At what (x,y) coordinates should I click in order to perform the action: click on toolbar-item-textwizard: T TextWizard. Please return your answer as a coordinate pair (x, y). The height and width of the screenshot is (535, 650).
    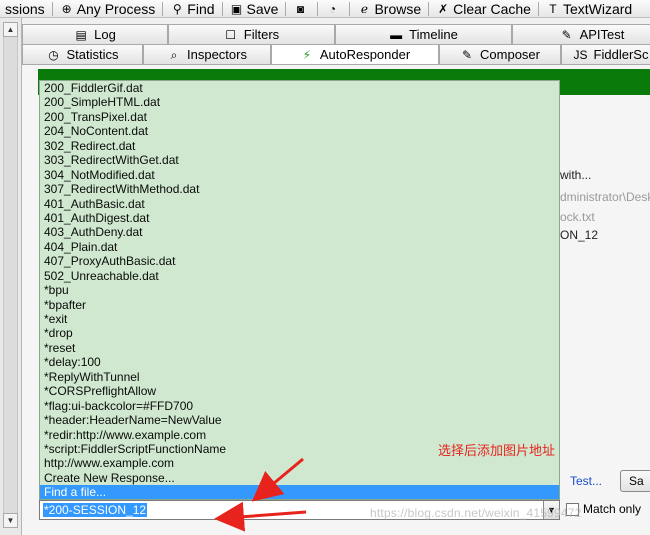
    Looking at the image, I should click on (589, 8).